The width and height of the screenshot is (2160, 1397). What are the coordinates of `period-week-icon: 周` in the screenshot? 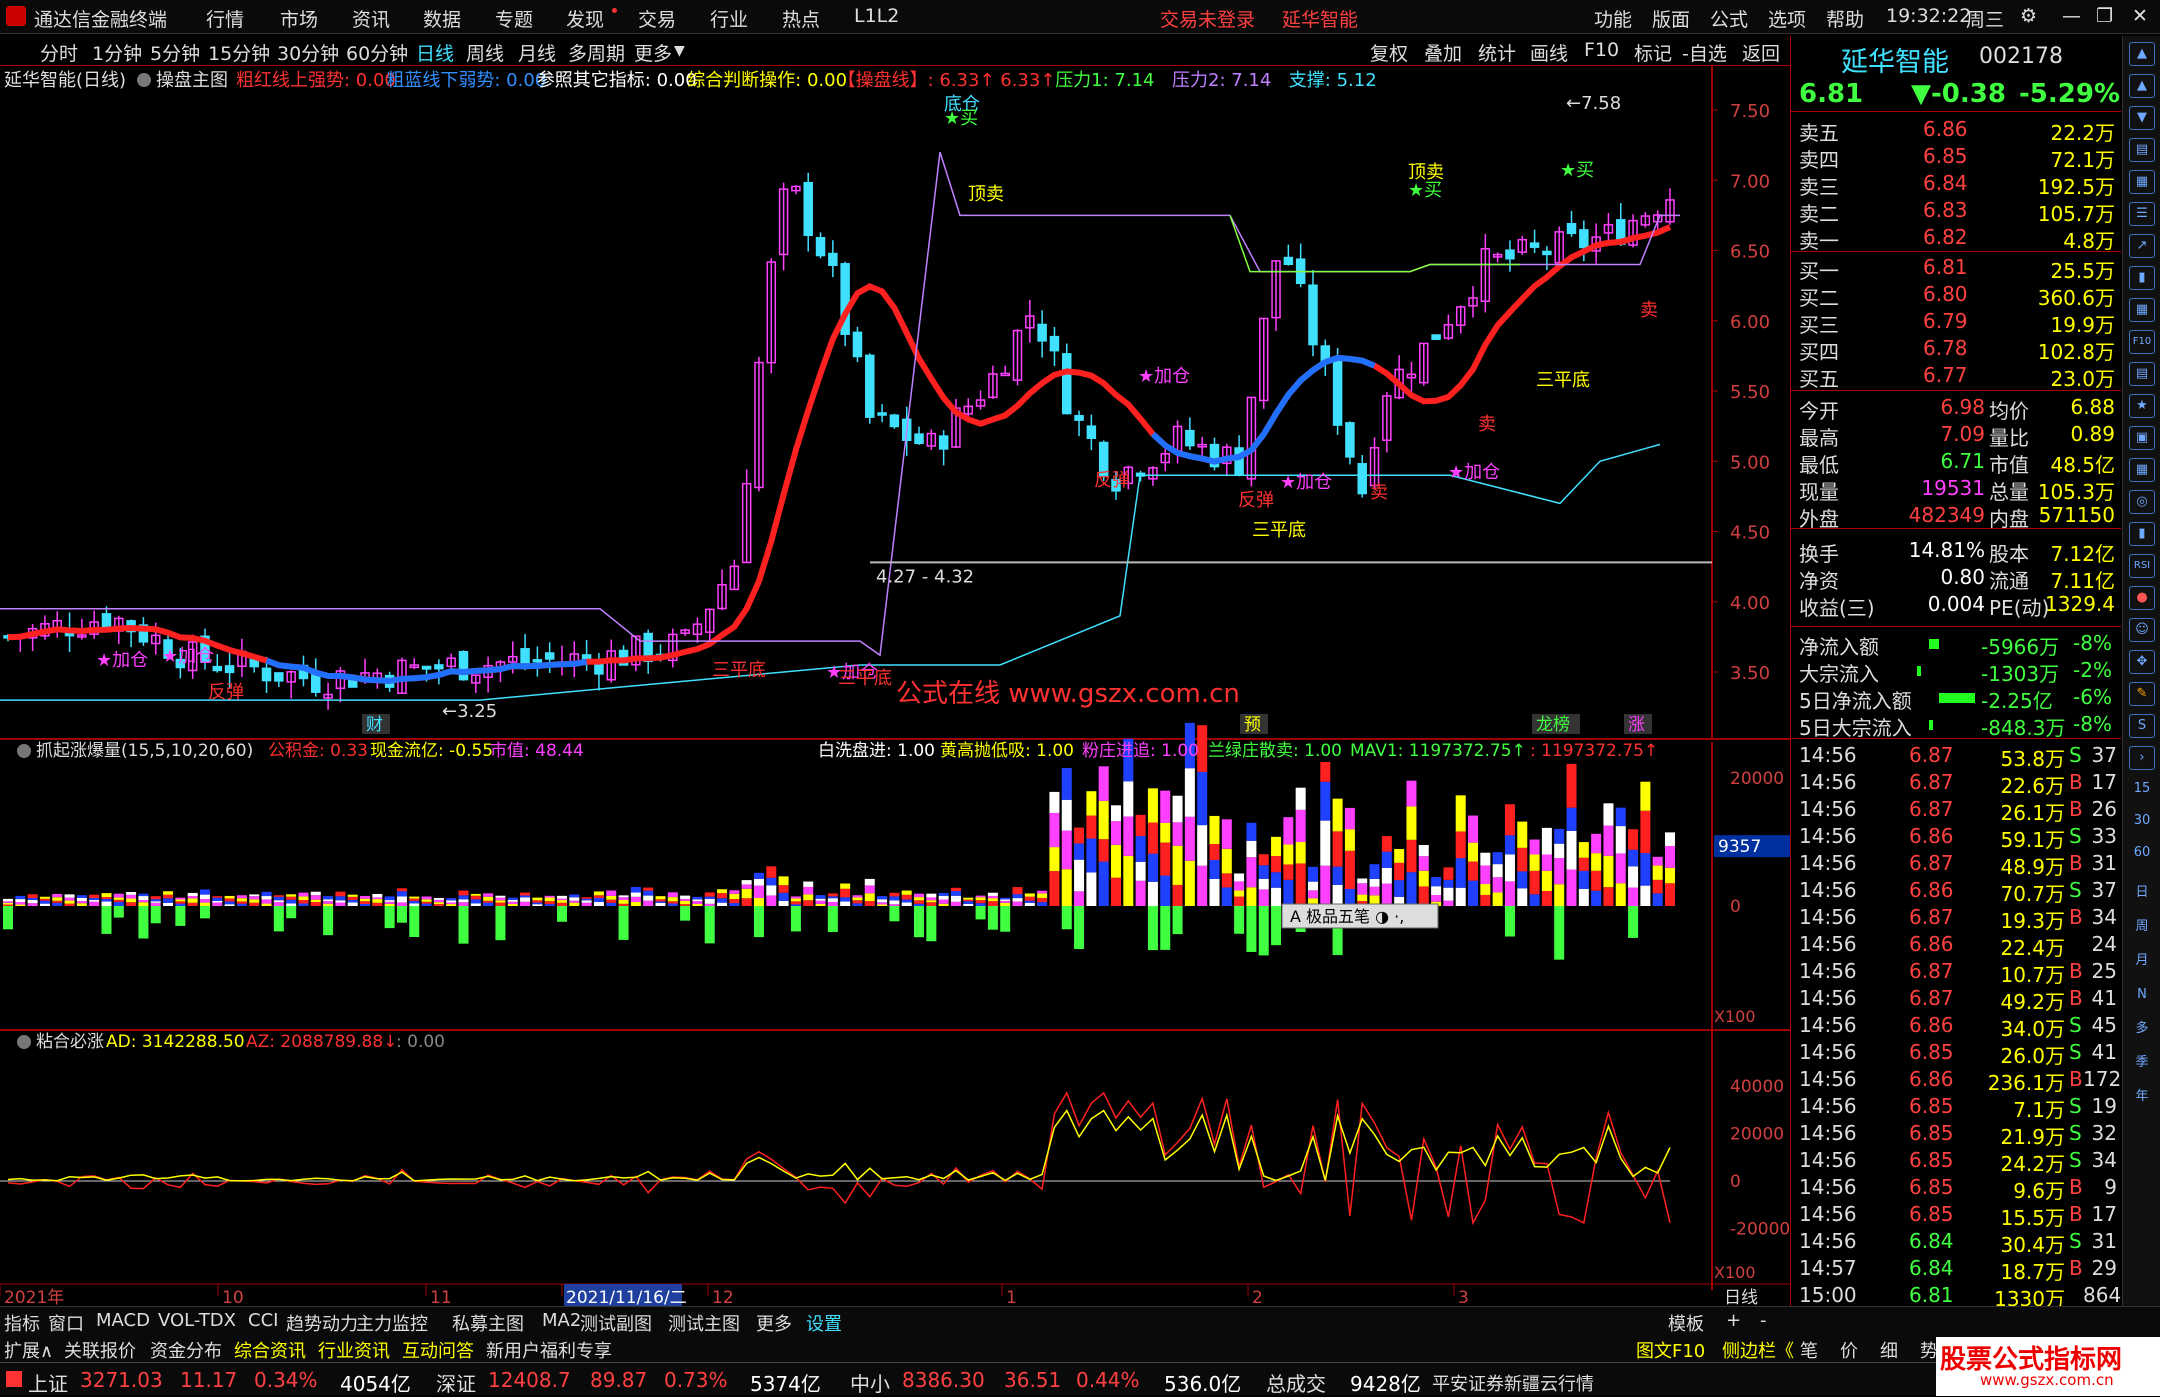 It's located at (2142, 928).